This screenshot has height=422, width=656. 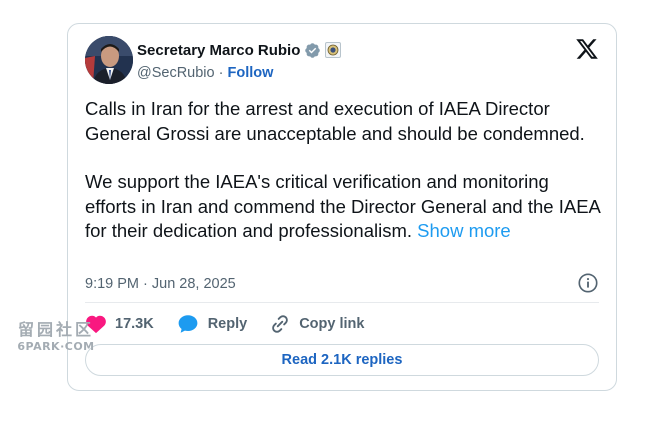 What do you see at coordinates (333, 50) in the screenshot?
I see `government-seal-icon` at bounding box center [333, 50].